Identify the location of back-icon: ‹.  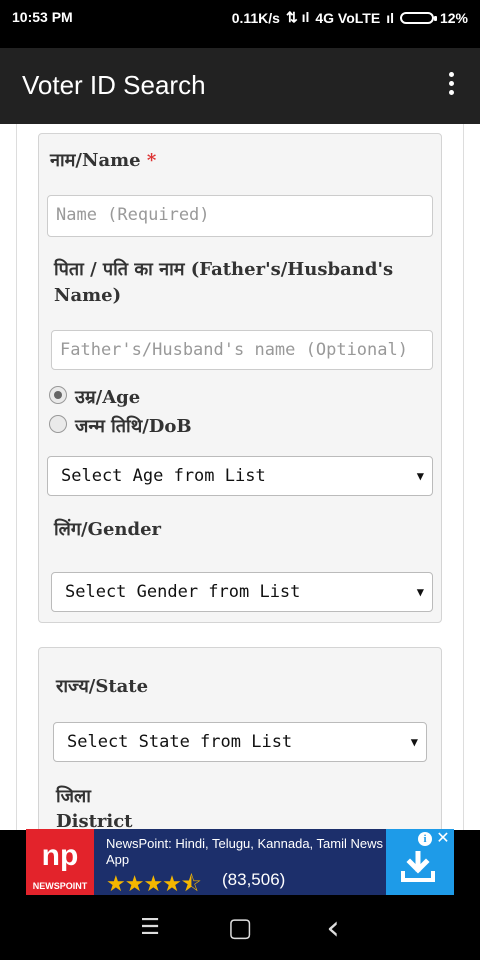
(333, 928).